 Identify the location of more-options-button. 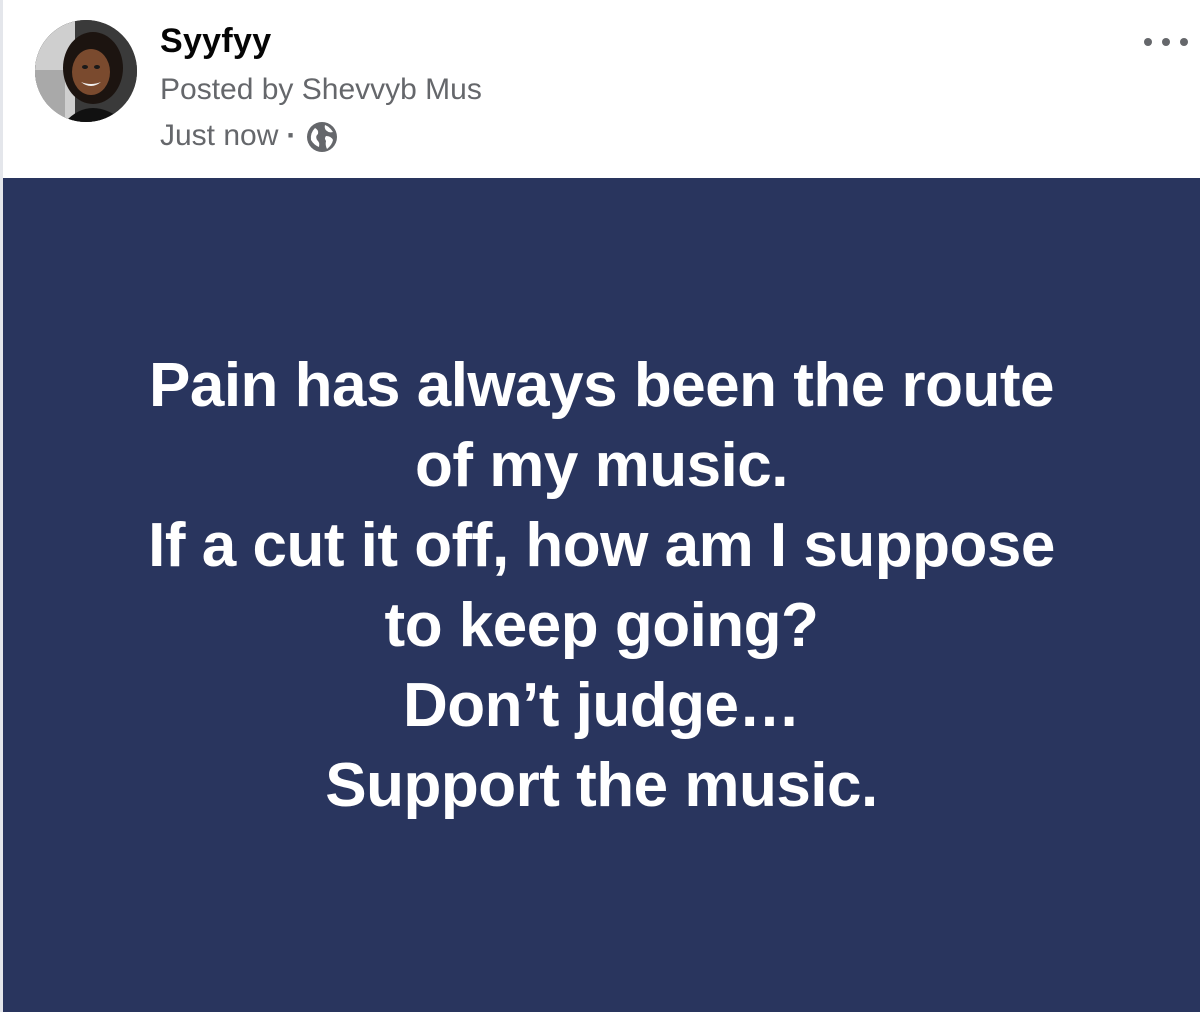
(1166, 42).